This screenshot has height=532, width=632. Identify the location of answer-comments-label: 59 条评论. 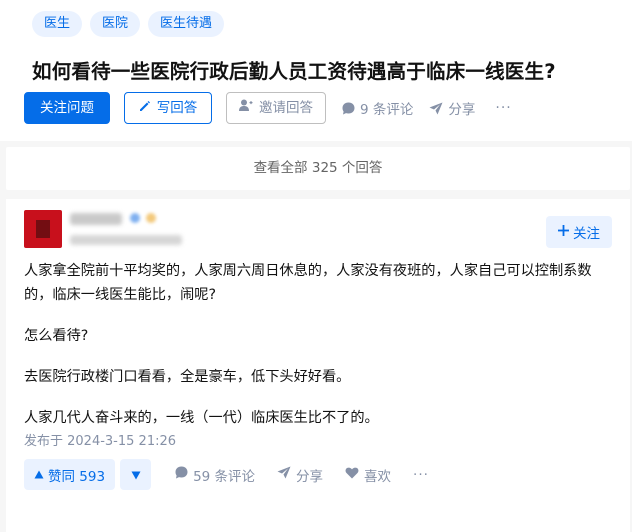
(224, 476).